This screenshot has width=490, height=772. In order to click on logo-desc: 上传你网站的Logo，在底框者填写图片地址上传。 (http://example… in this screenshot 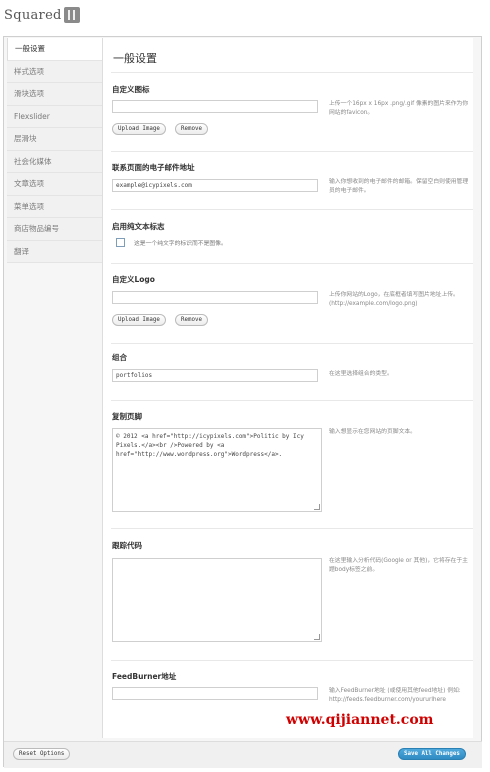, I will do `click(394, 299)`.